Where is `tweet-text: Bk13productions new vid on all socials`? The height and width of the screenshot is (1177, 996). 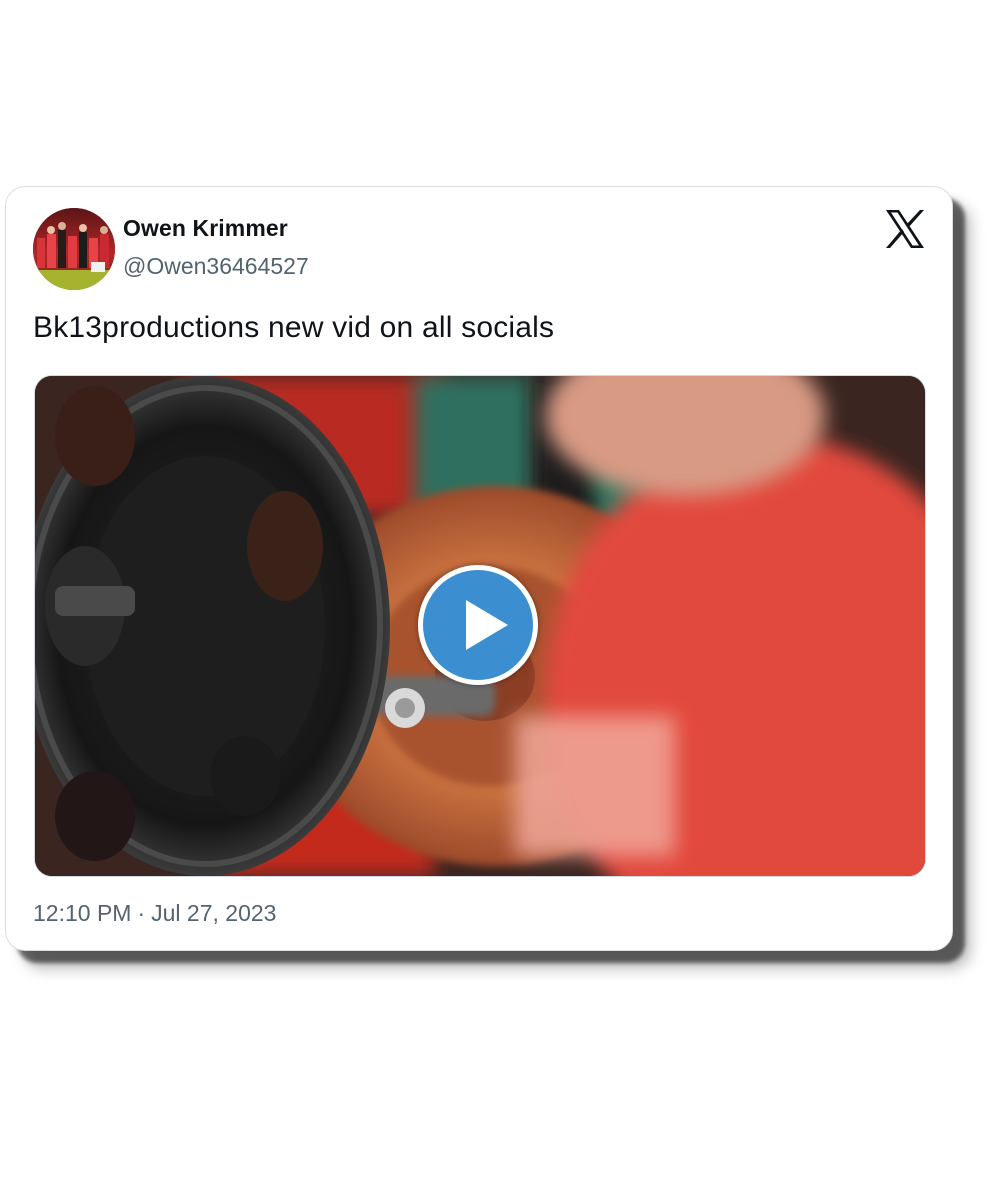 tweet-text: Bk13productions new vid on all socials is located at coordinates (294, 327).